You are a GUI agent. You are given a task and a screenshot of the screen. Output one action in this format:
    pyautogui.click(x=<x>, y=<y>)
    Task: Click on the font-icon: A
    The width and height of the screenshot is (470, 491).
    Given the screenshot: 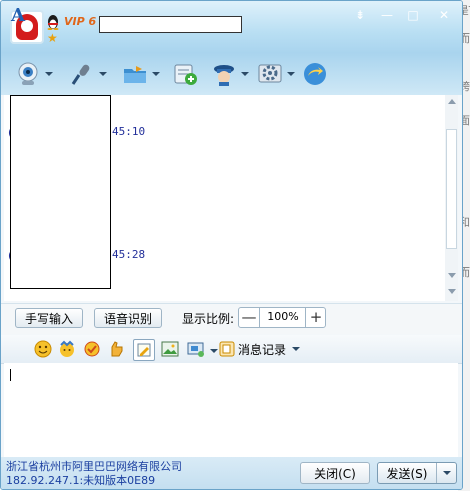 What is the action you would take?
    pyautogui.click(x=18, y=15)
    